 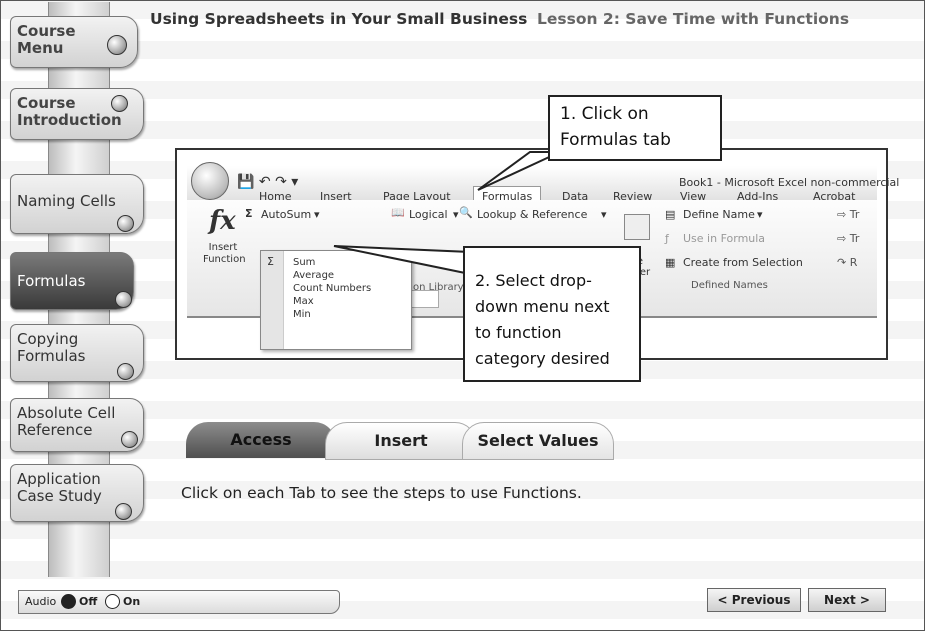 What do you see at coordinates (88, 601) in the screenshot?
I see `audio-off-label: Off` at bounding box center [88, 601].